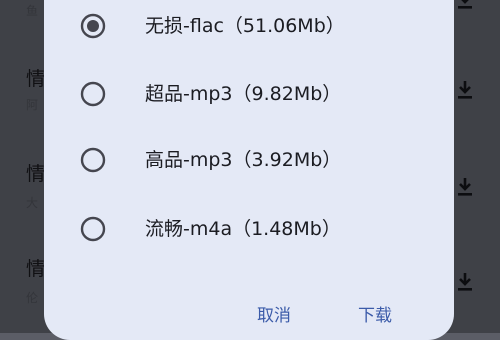 The image size is (500, 340). What do you see at coordinates (375, 316) in the screenshot?
I see `download-button: 下载` at bounding box center [375, 316].